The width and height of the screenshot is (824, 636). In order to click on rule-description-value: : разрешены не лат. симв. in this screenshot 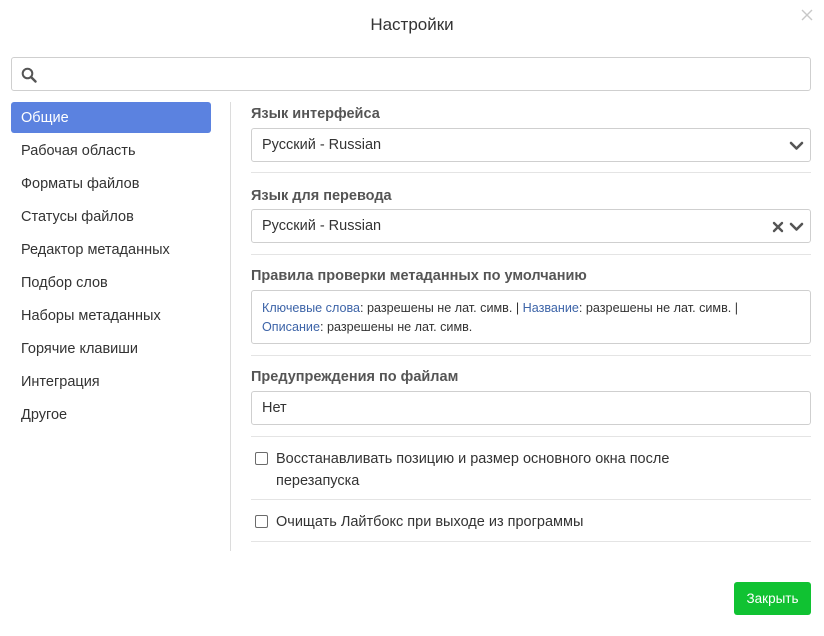, I will do `click(396, 327)`.